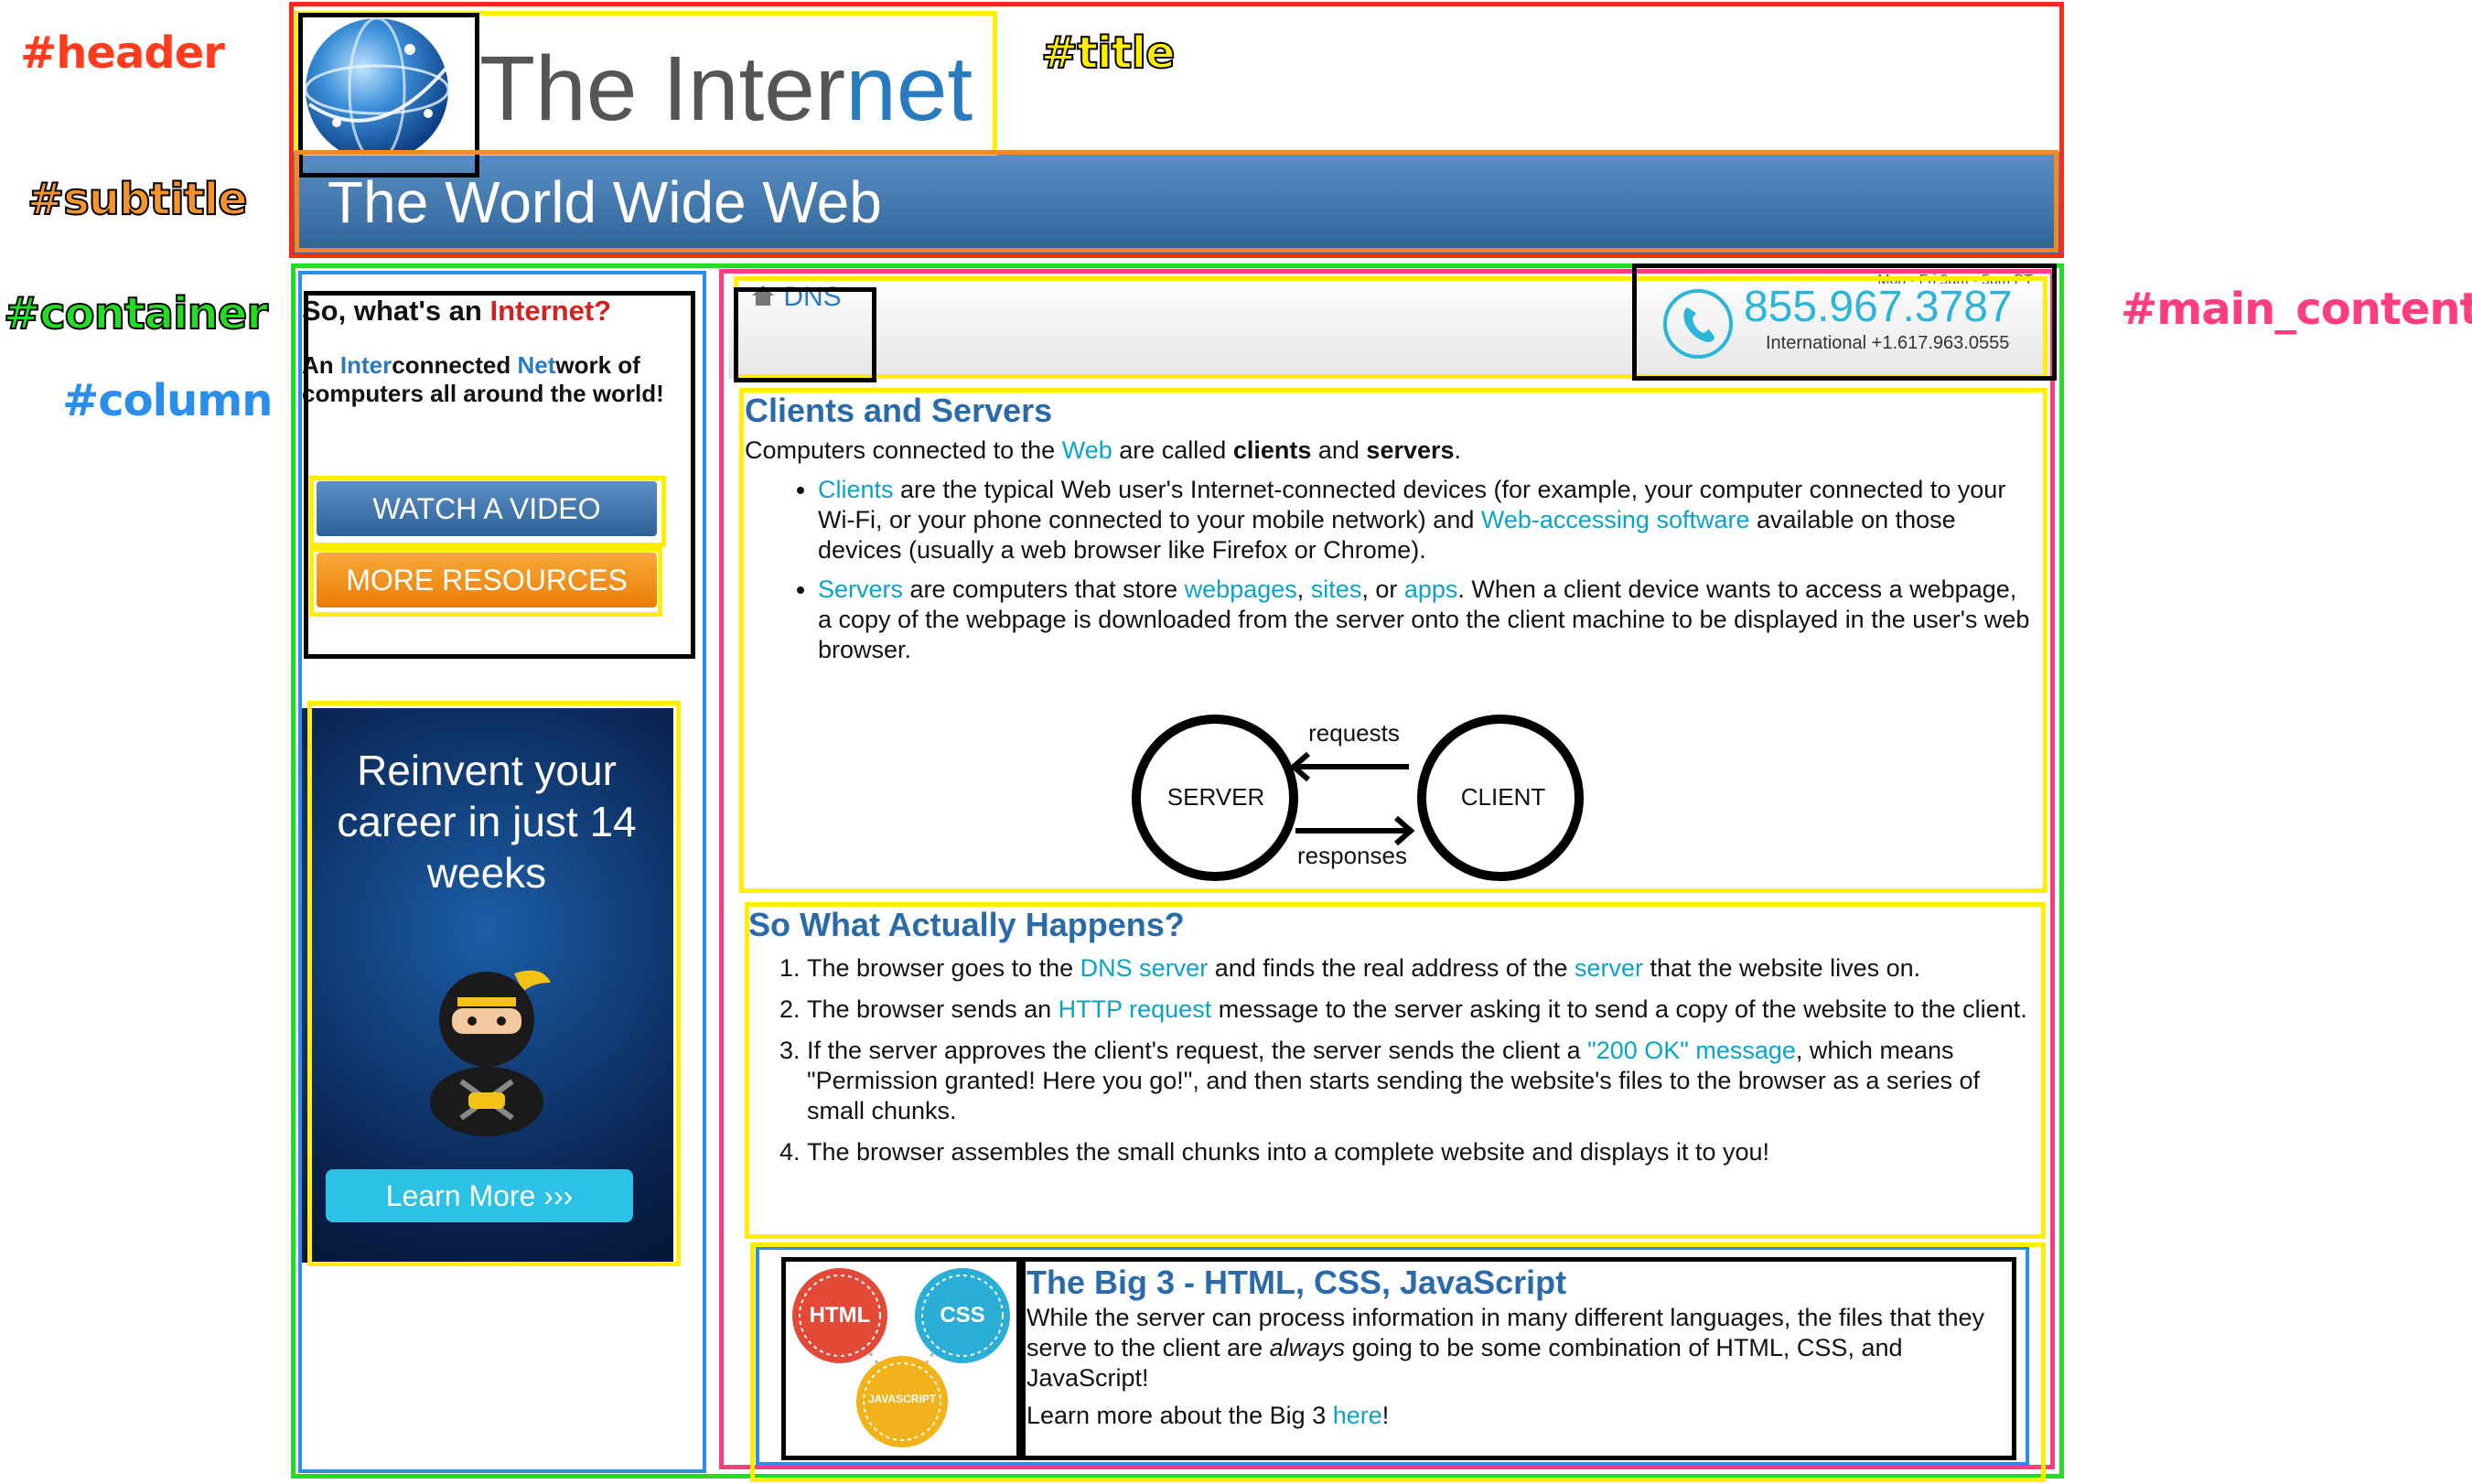  What do you see at coordinates (1352, 855) in the screenshot?
I see `diagram-responses-label: responses` at bounding box center [1352, 855].